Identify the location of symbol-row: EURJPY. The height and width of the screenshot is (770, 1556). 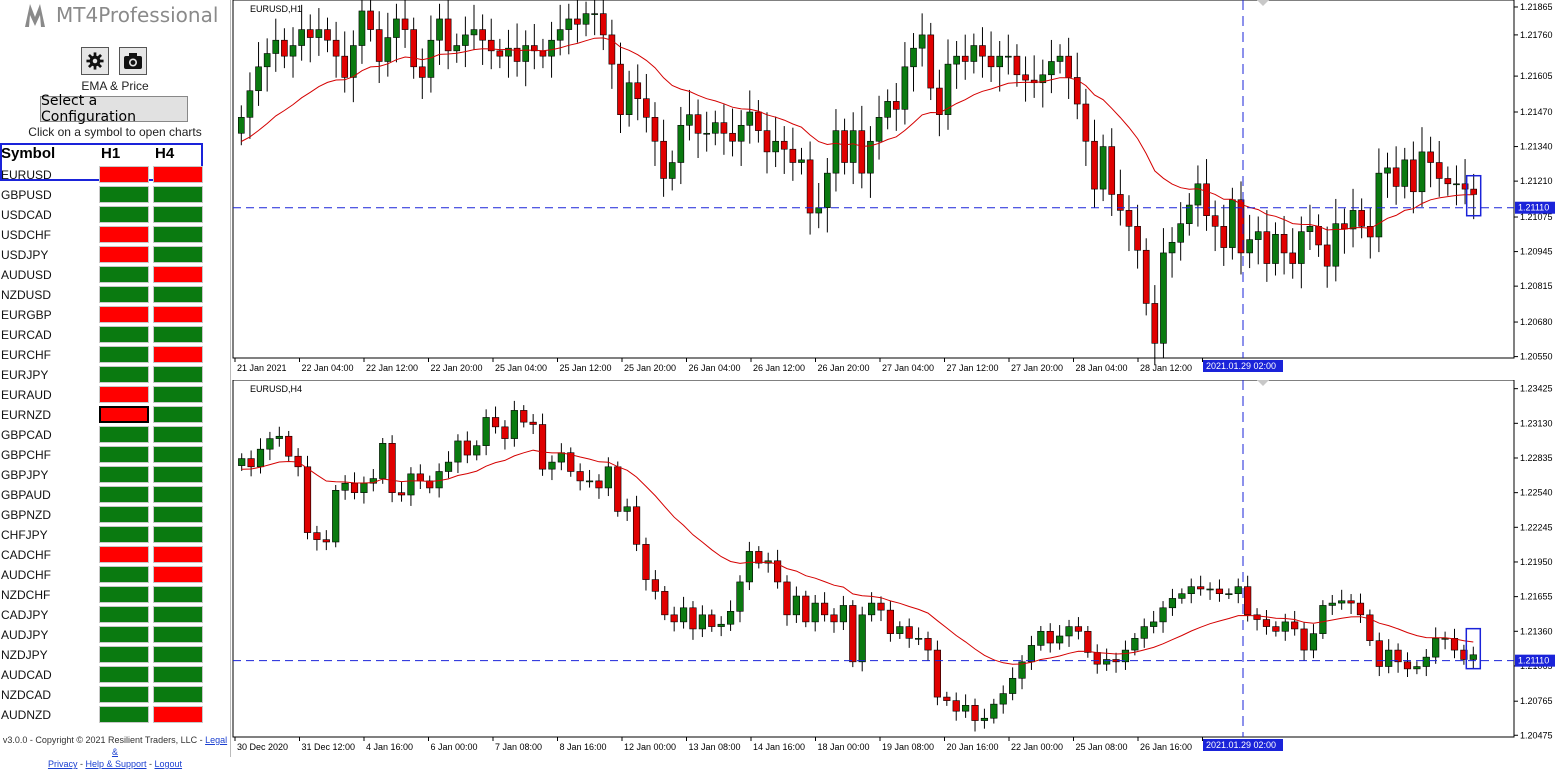
(115, 375).